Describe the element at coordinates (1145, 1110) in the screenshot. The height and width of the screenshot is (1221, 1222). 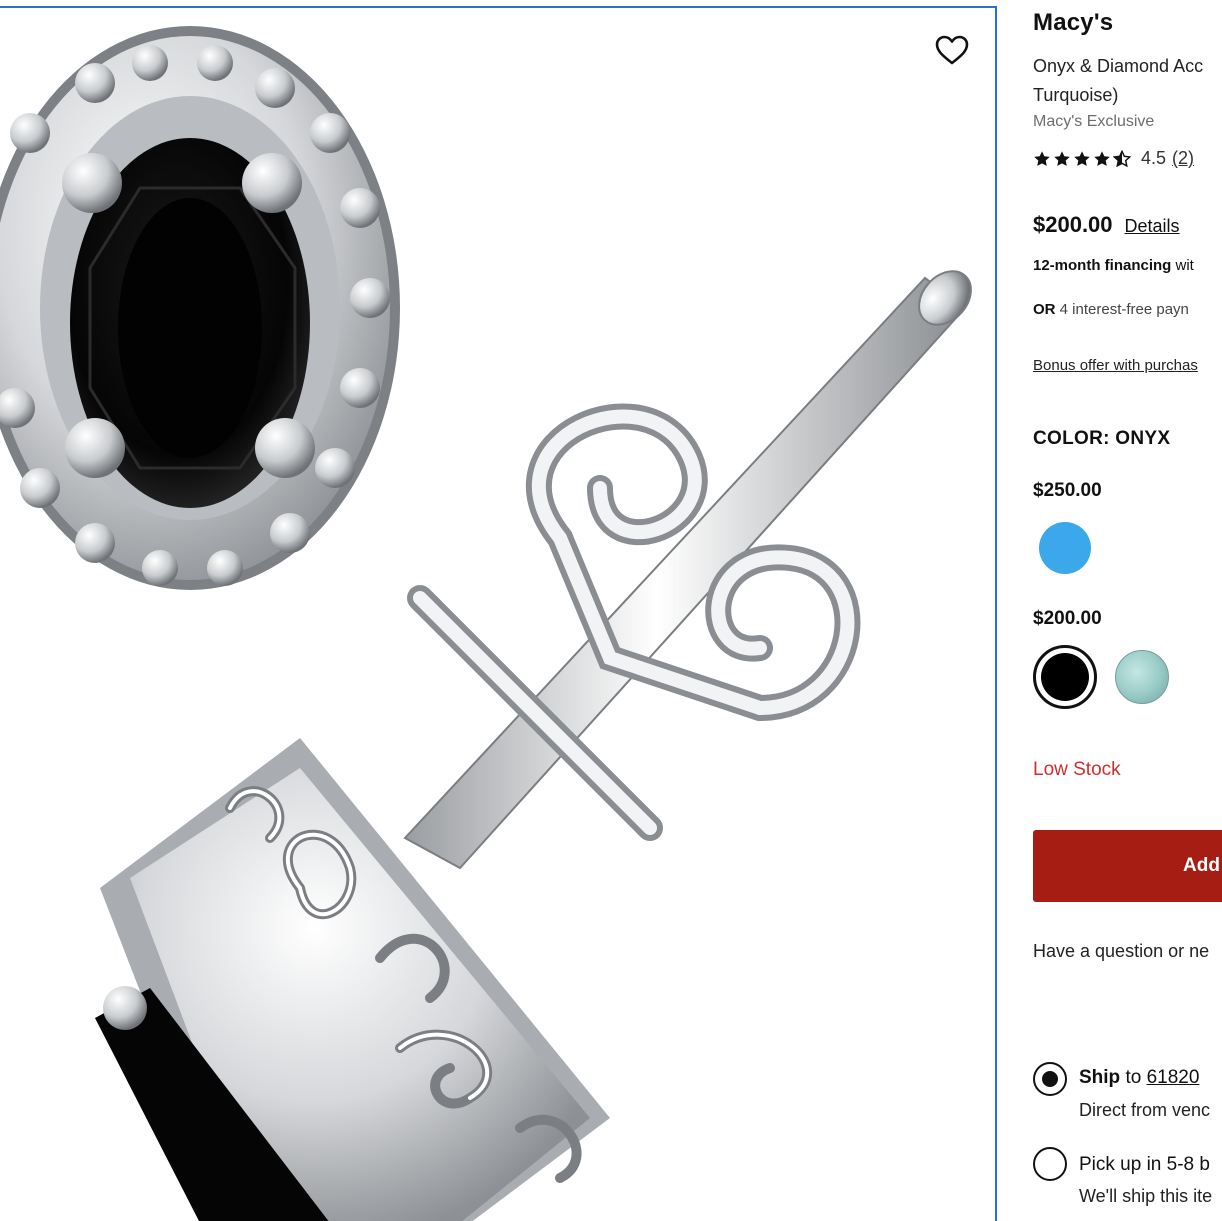
I see `ship-option-sub: Direct from venc` at that location.